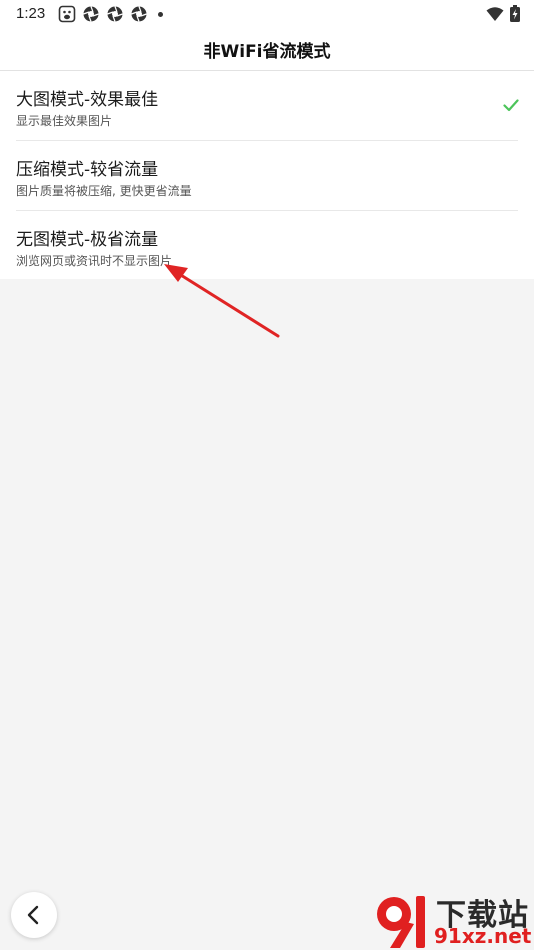 The height and width of the screenshot is (950, 534). Describe the element at coordinates (267, 105) in the screenshot. I see `mode-option-large-image: 大图模式-效果最佳 显示最佳效果图片` at that location.